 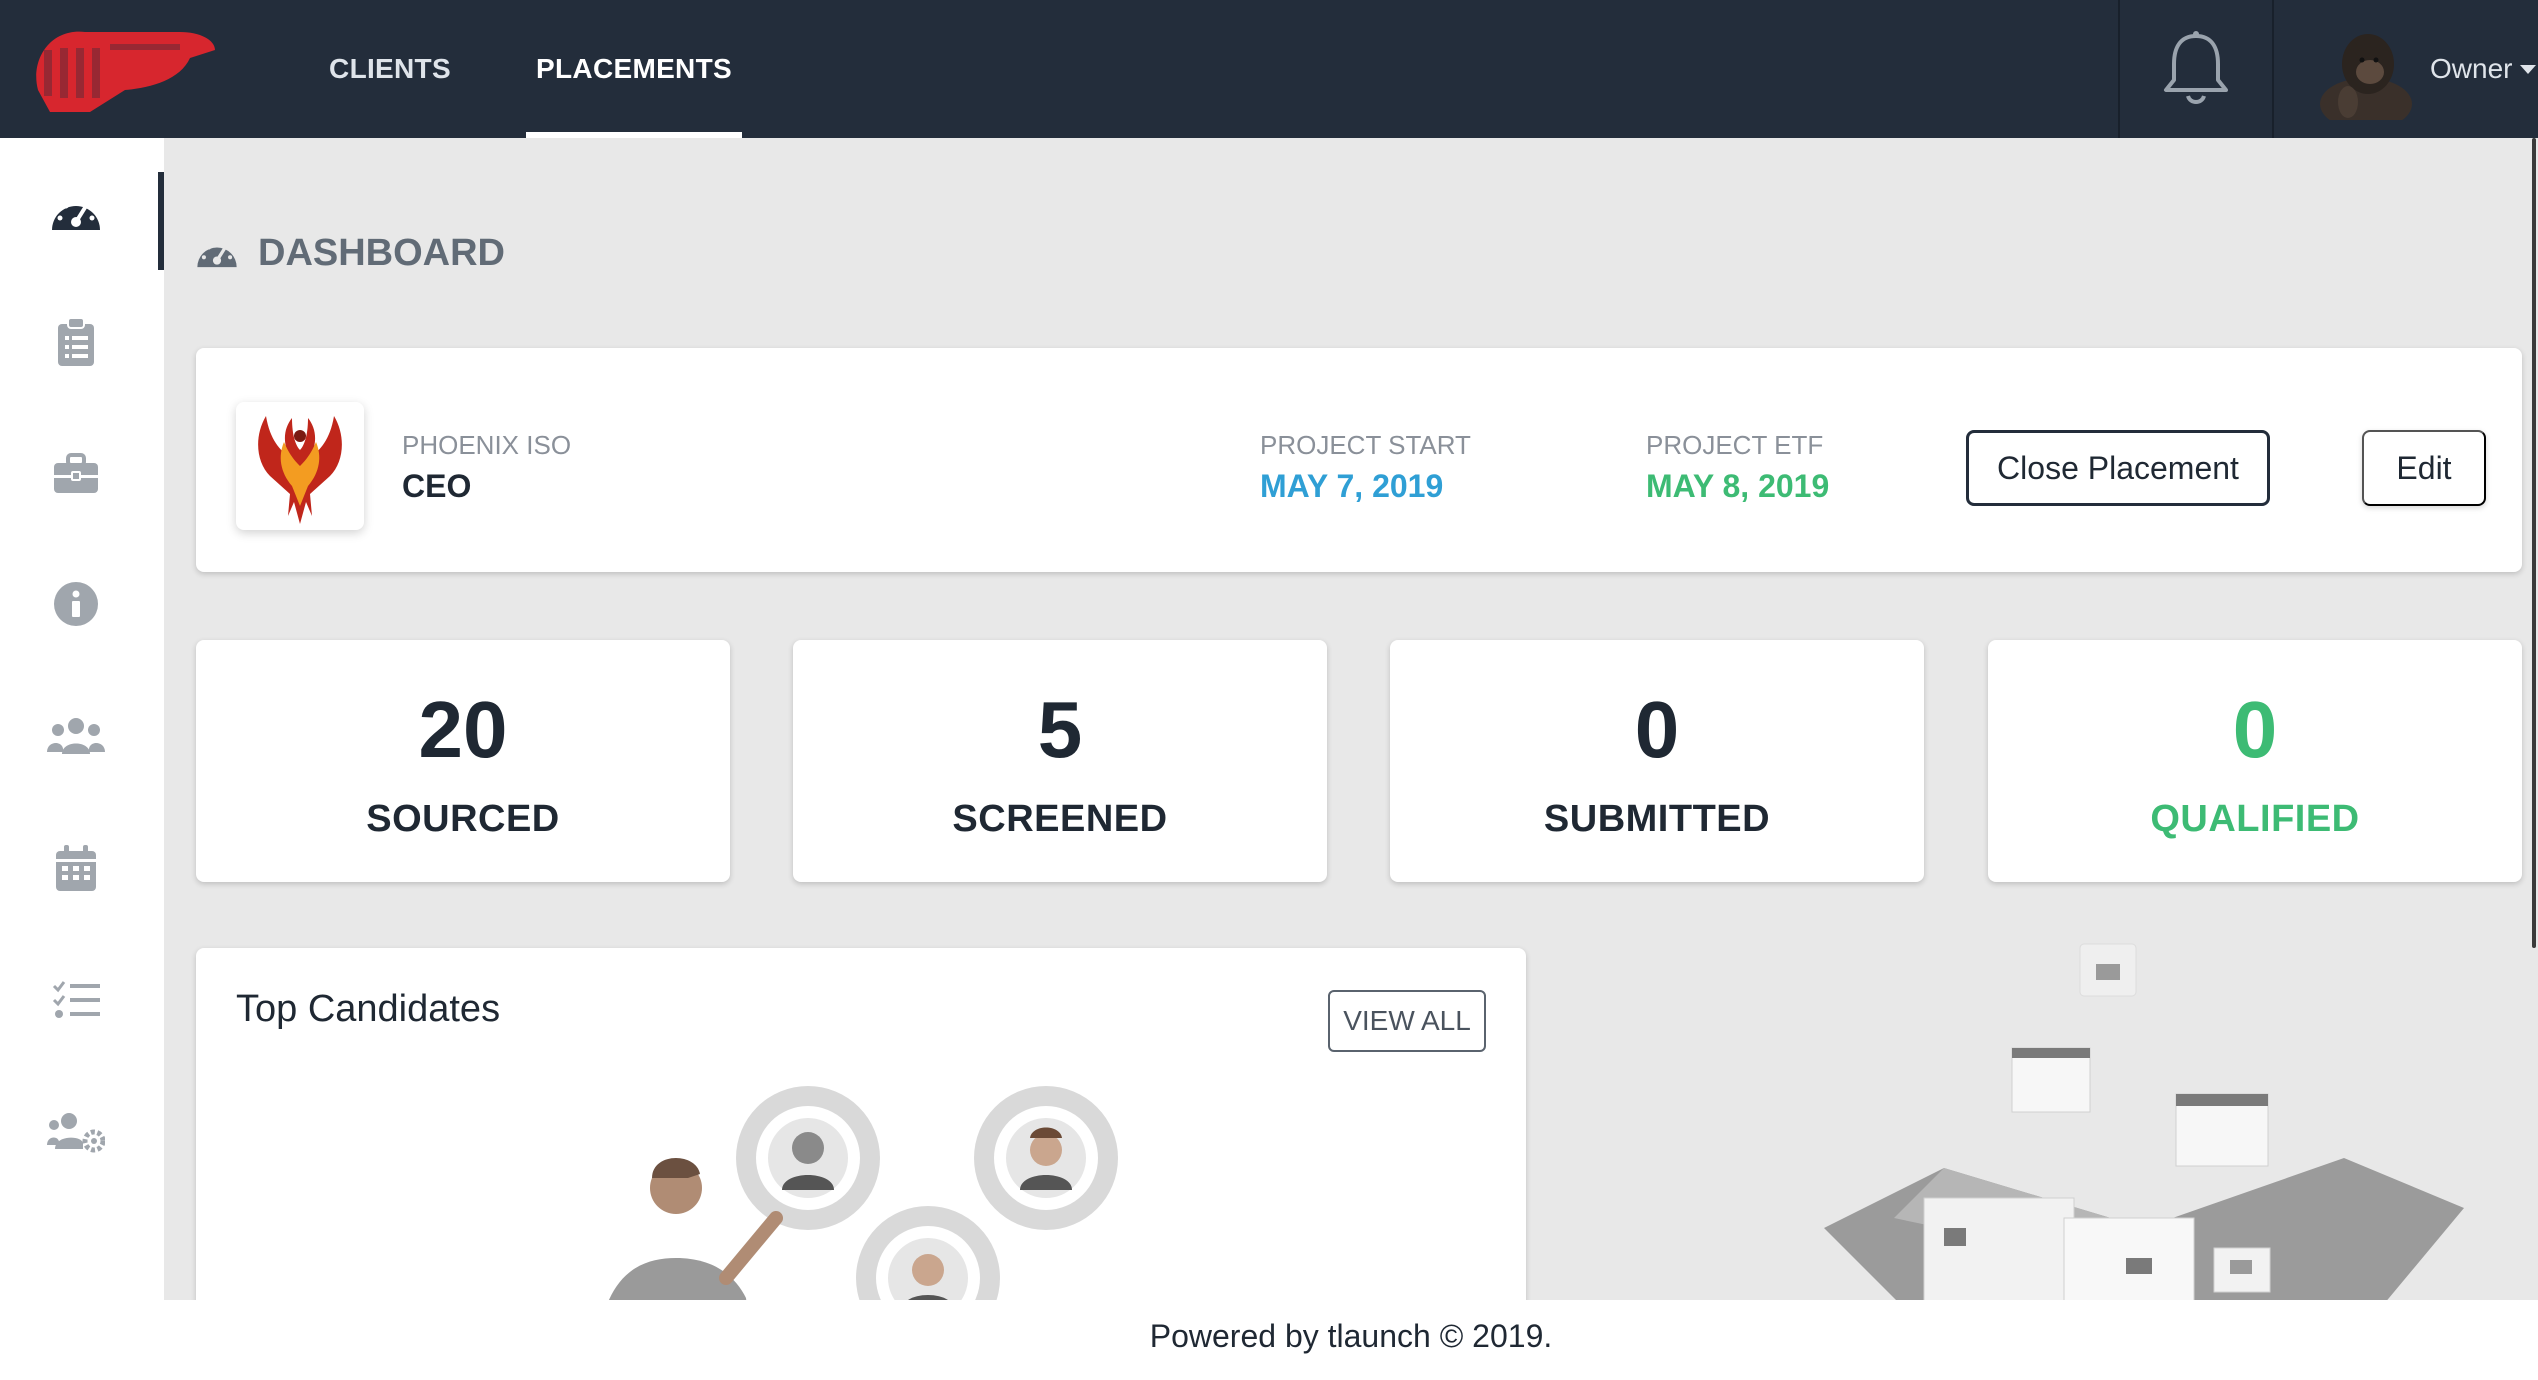 I want to click on info-circle-icon, so click(x=76, y=604).